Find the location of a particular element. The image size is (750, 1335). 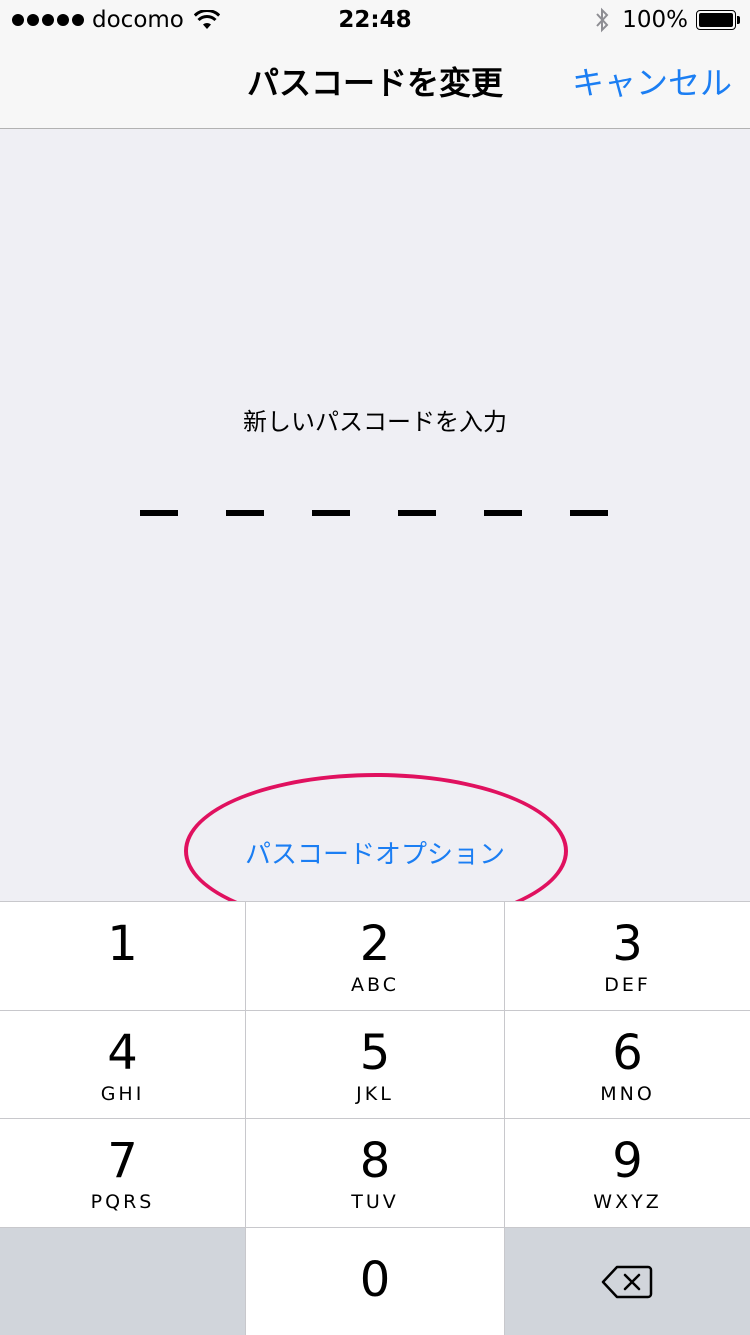

key-5: 5 JKL is located at coordinates (375, 1065).